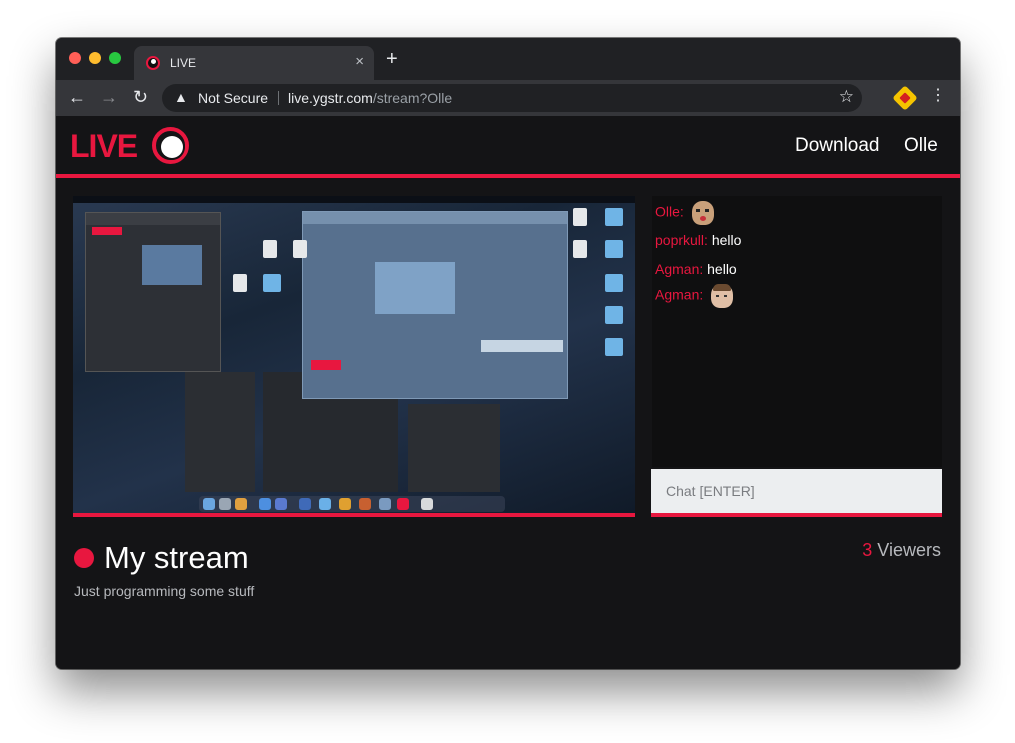 Image resolution: width=1015 pixels, height=743 pixels. Describe the element at coordinates (796, 493) in the screenshot. I see `chat-input` at that location.